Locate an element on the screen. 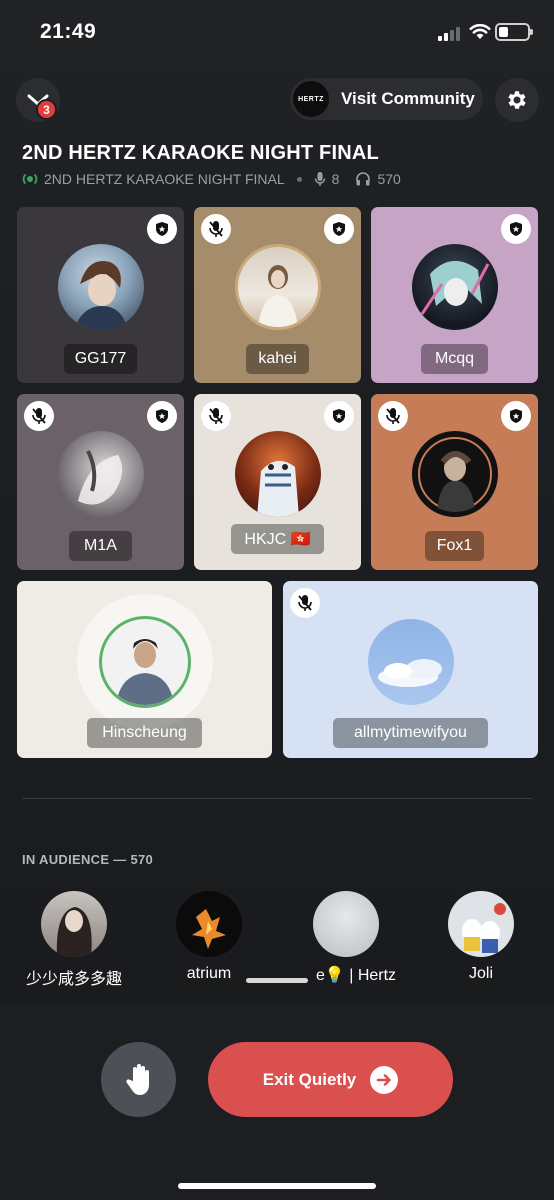 Image resolution: width=554 pixels, height=1200 pixels. audience-name: e💡 | Hertz is located at coordinates (356, 975).